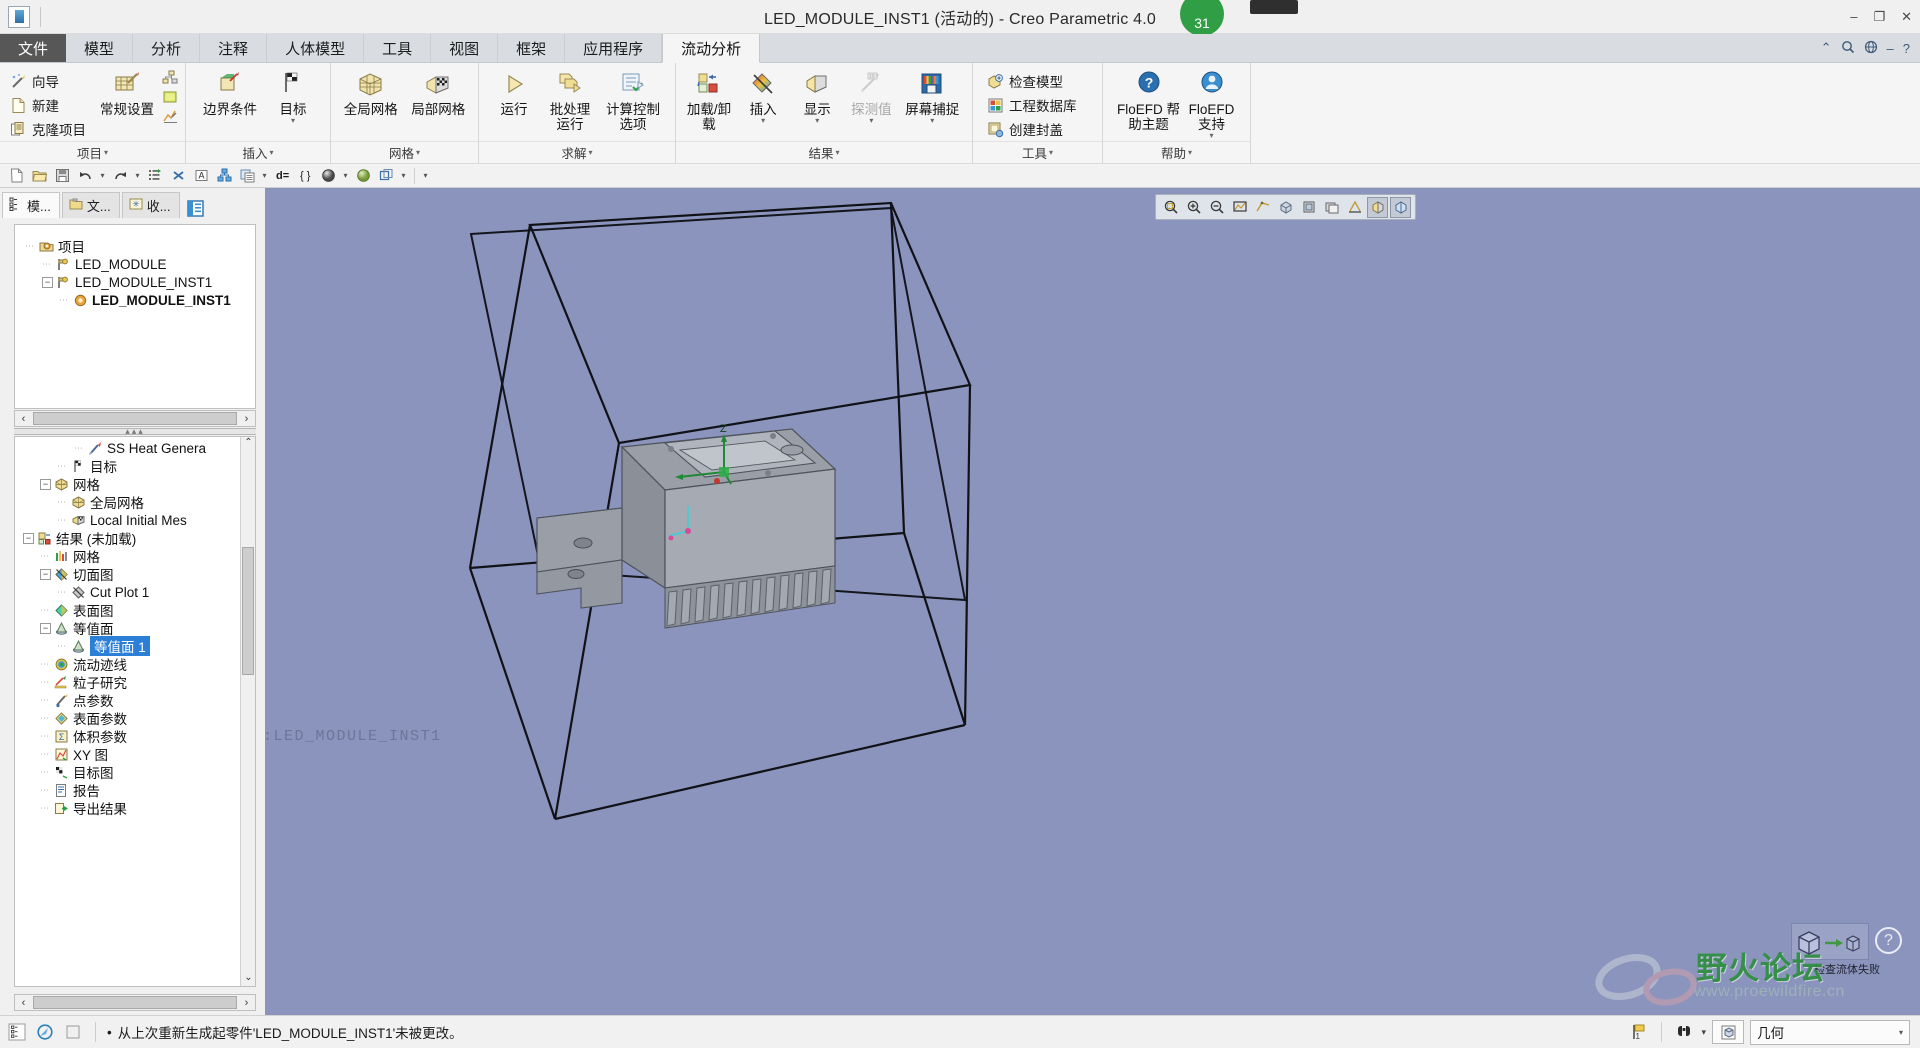  Describe the element at coordinates (33, 48) in the screenshot. I see `tab-file: 文件` at that location.